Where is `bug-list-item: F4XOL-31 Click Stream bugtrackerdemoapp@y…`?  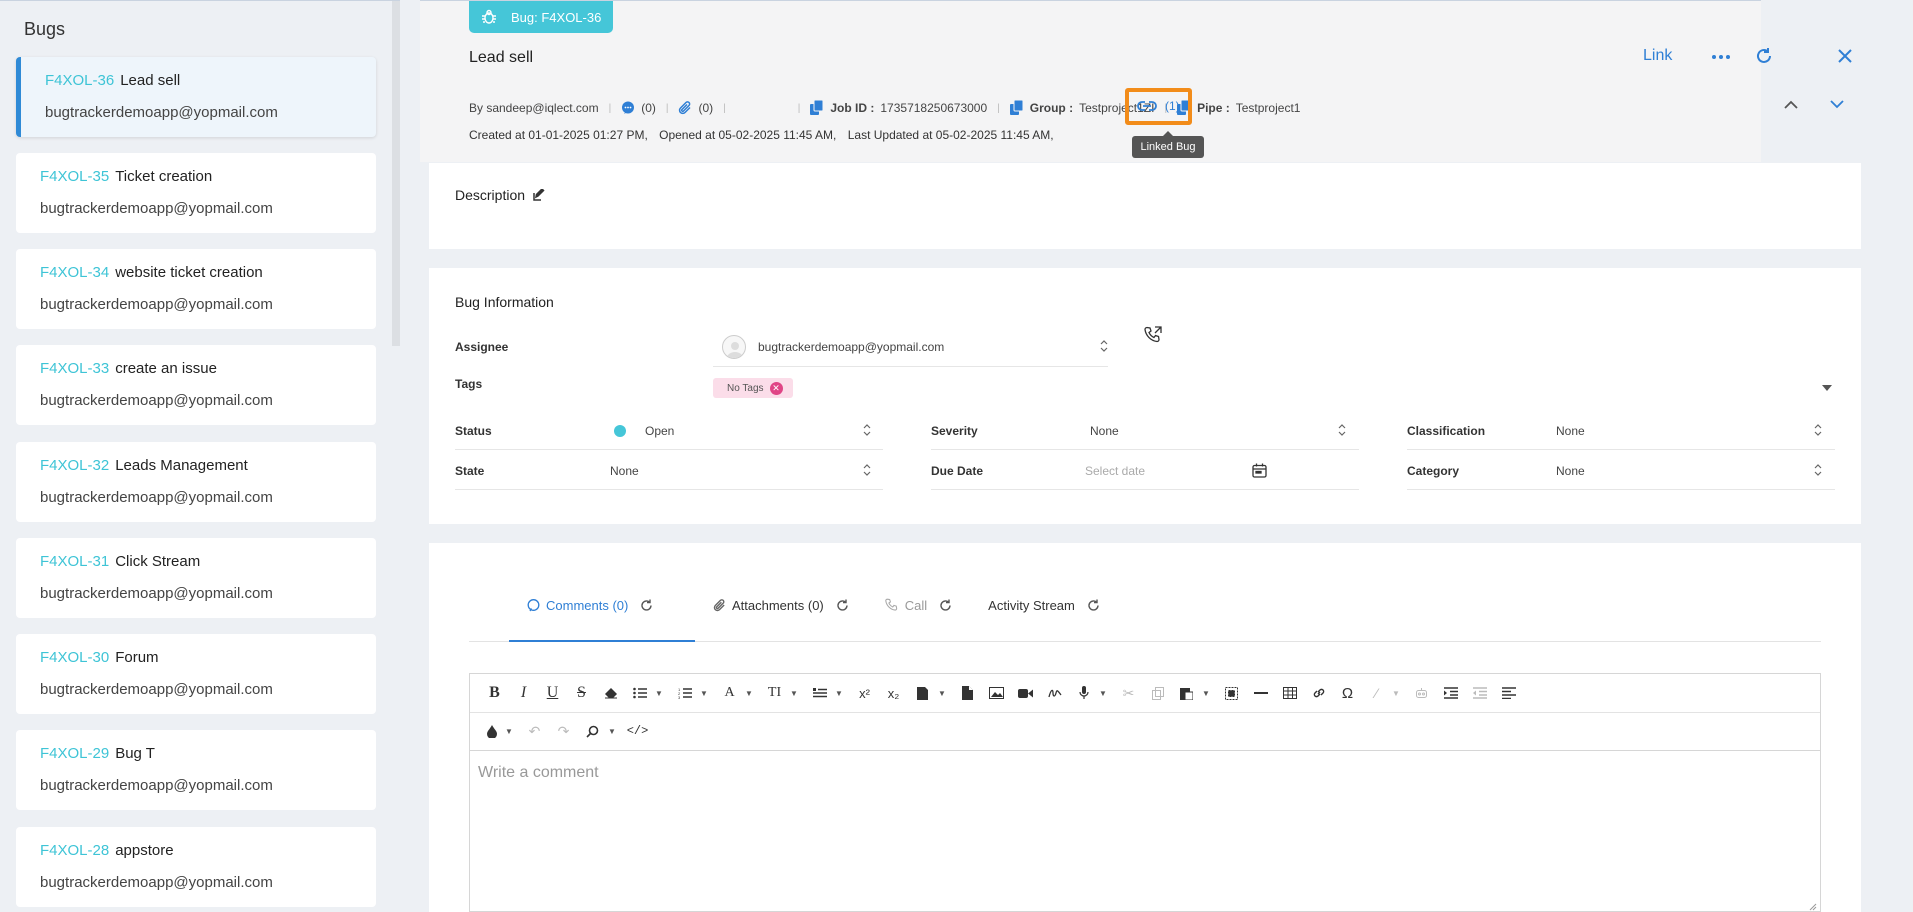
bug-list-item: F4XOL-31 Click Stream bugtrackerdemoapp@y… is located at coordinates (196, 578).